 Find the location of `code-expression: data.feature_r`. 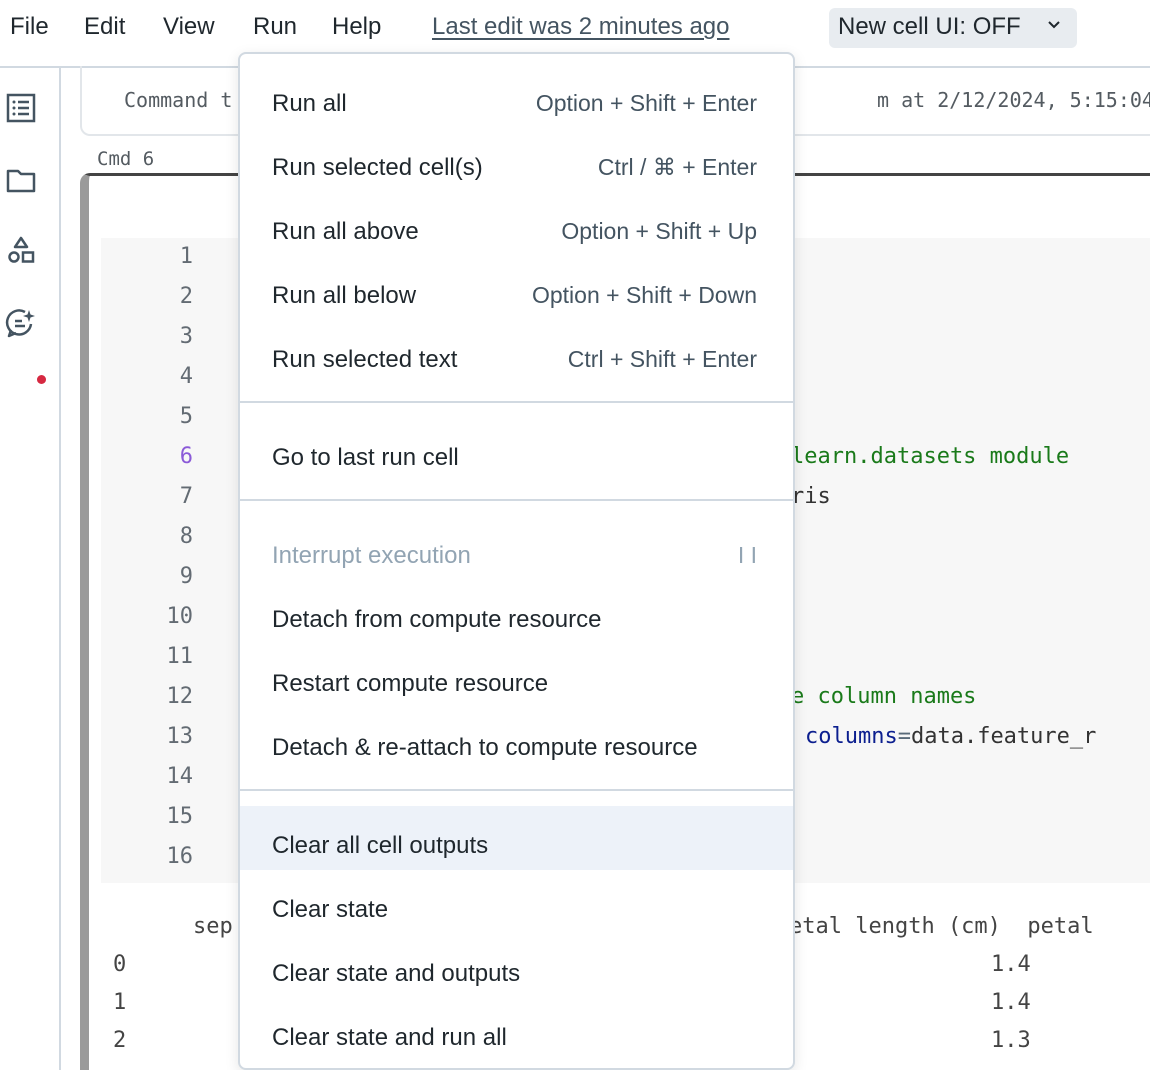

code-expression: data.feature_r is located at coordinates (1003, 736).